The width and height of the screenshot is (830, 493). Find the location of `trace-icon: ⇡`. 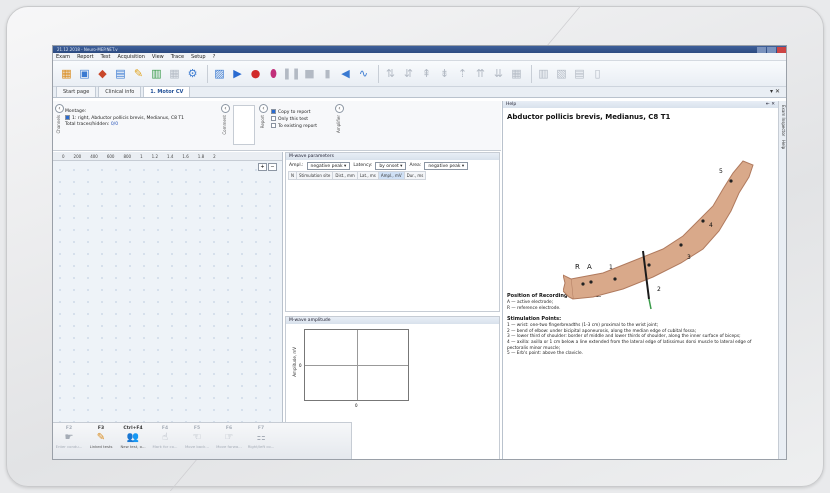

trace-icon: ⇡ is located at coordinates (462, 73).